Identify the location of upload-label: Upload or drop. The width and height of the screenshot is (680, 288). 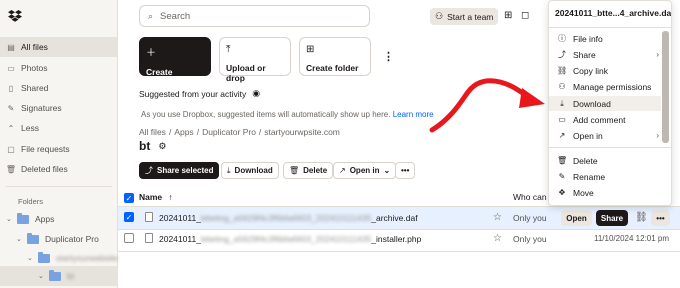
(246, 73).